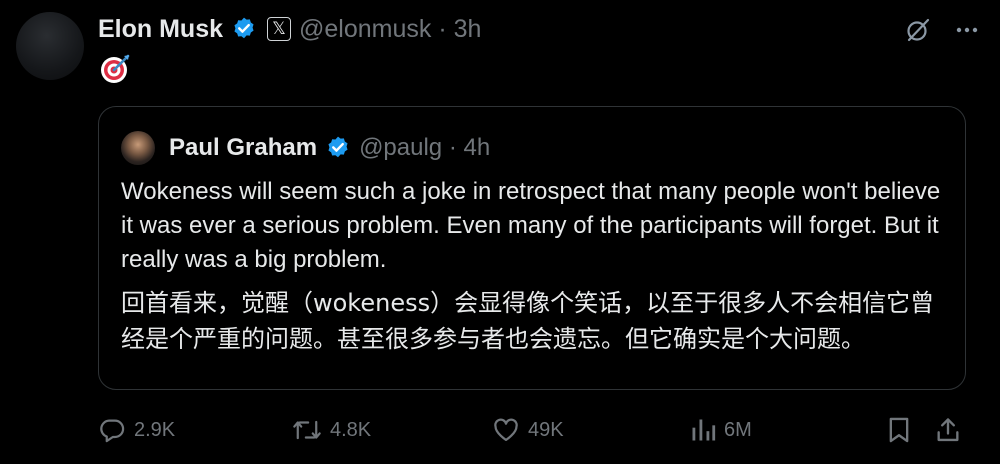 The image size is (1000, 464). Describe the element at coordinates (703, 430) in the screenshot. I see `views-icon` at that location.